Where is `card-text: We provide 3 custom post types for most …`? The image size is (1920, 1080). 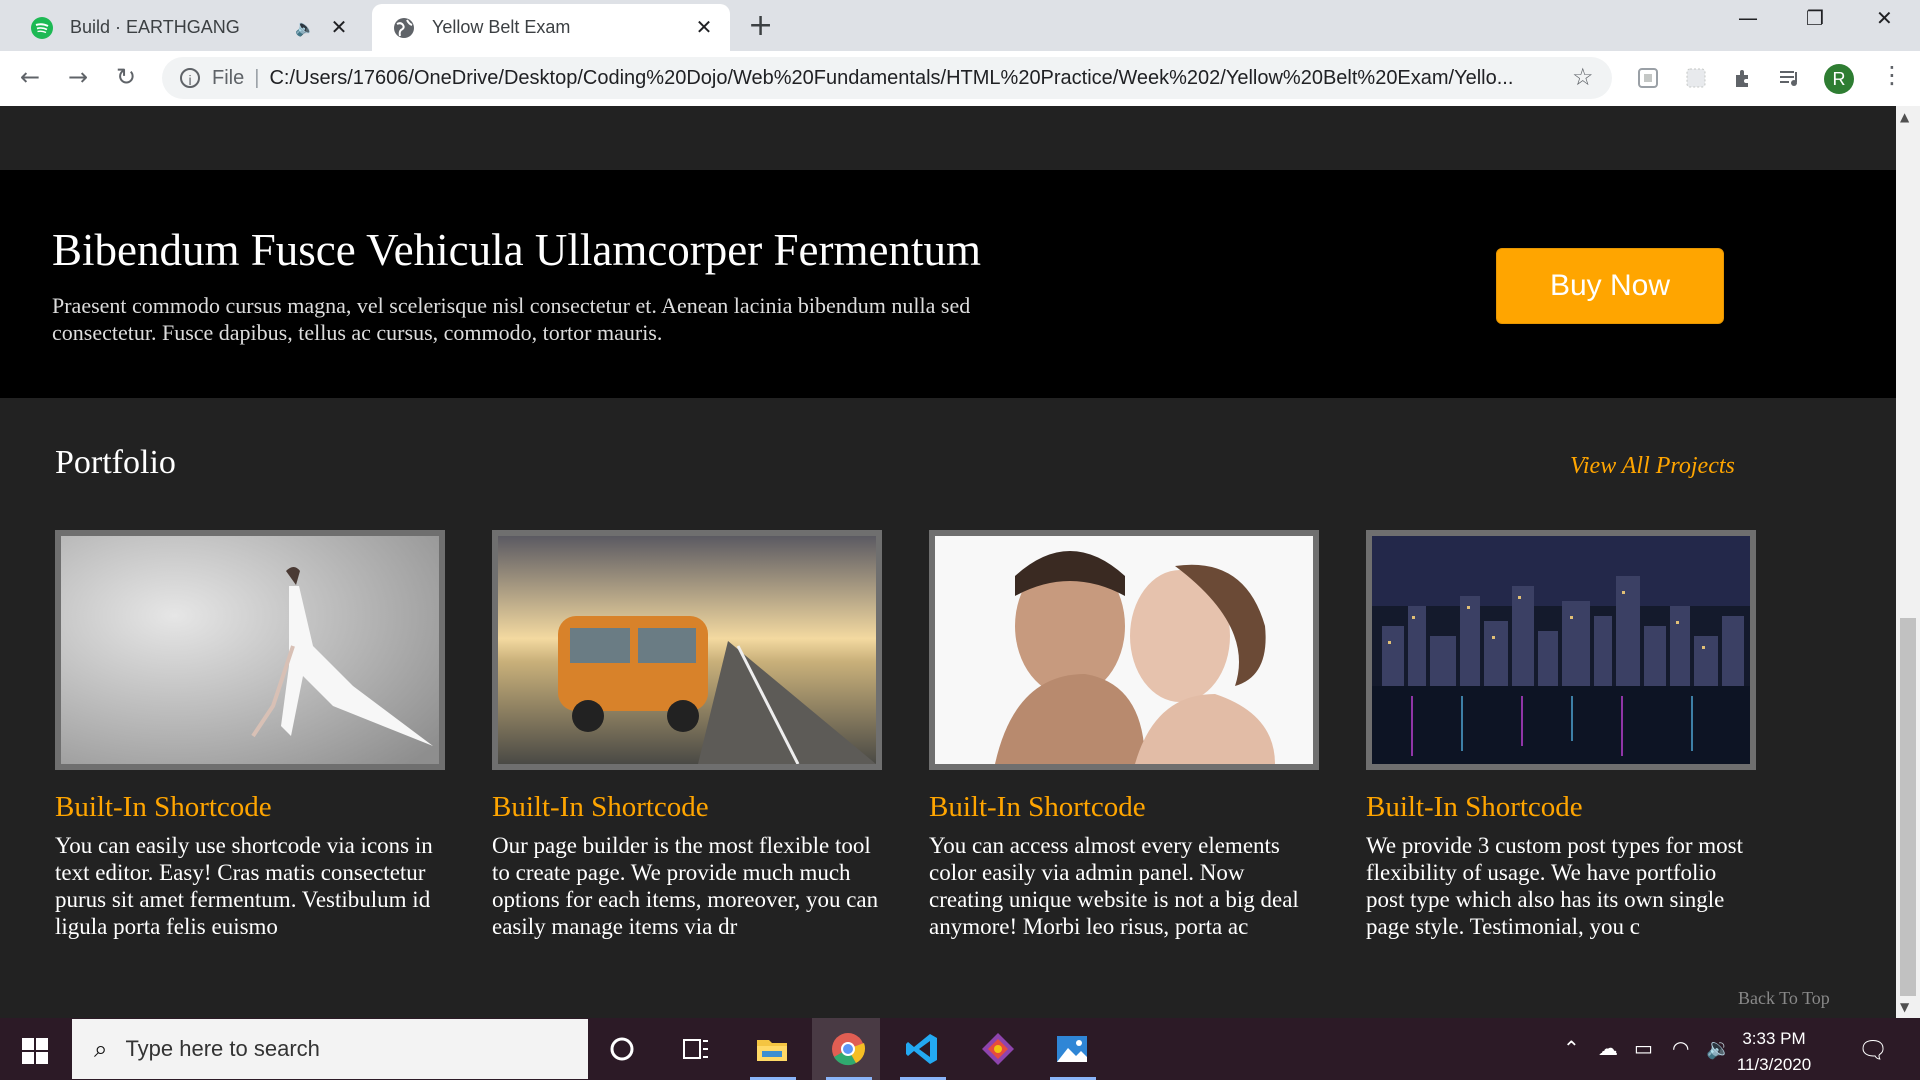
card-text: We provide 3 custom post types for most … is located at coordinates (1554, 886).